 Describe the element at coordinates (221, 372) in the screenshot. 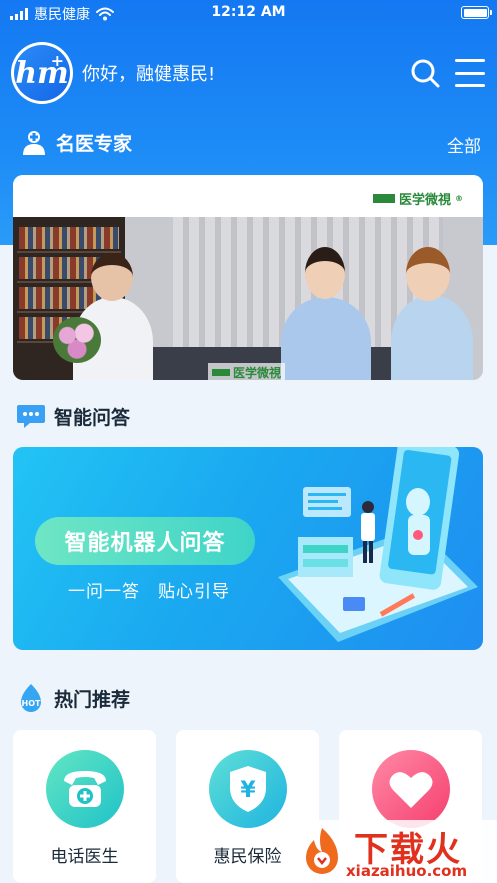

I see `watermark-bar-icon` at that location.